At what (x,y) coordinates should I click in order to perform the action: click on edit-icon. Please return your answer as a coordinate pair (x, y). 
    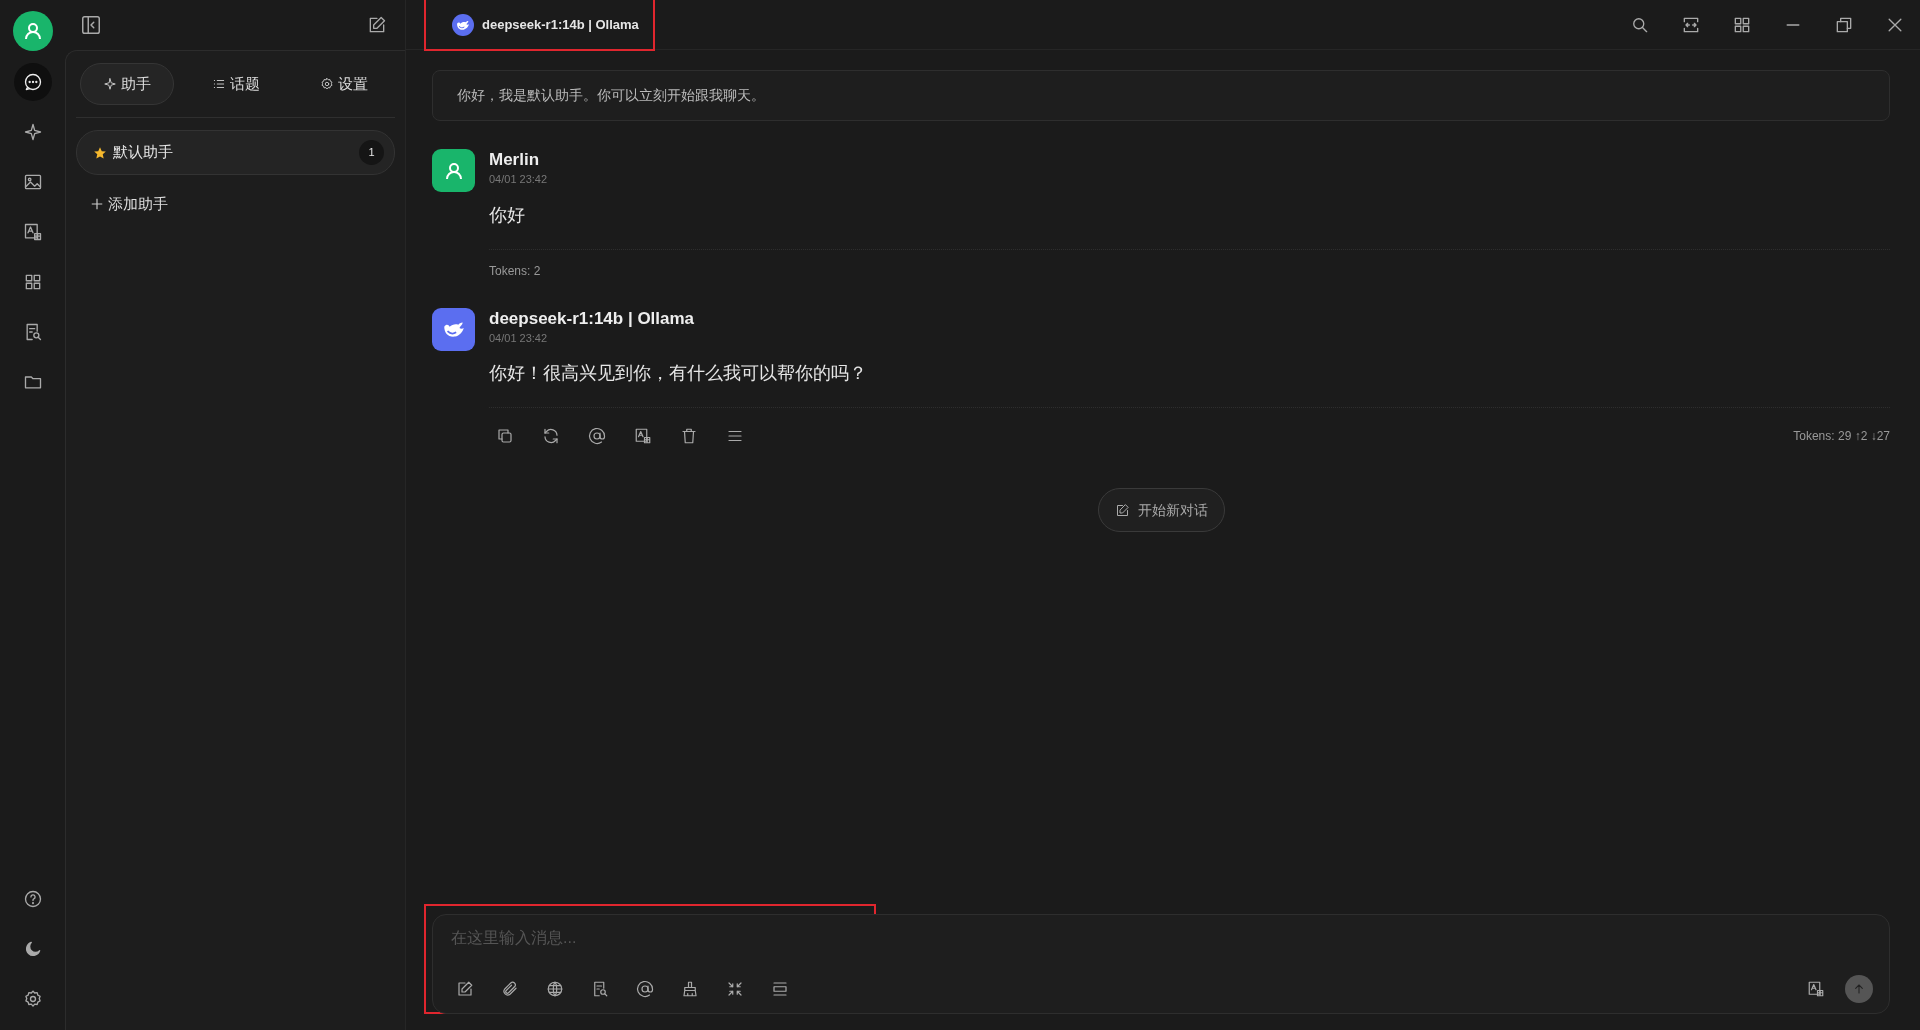
    Looking at the image, I should click on (1122, 510).